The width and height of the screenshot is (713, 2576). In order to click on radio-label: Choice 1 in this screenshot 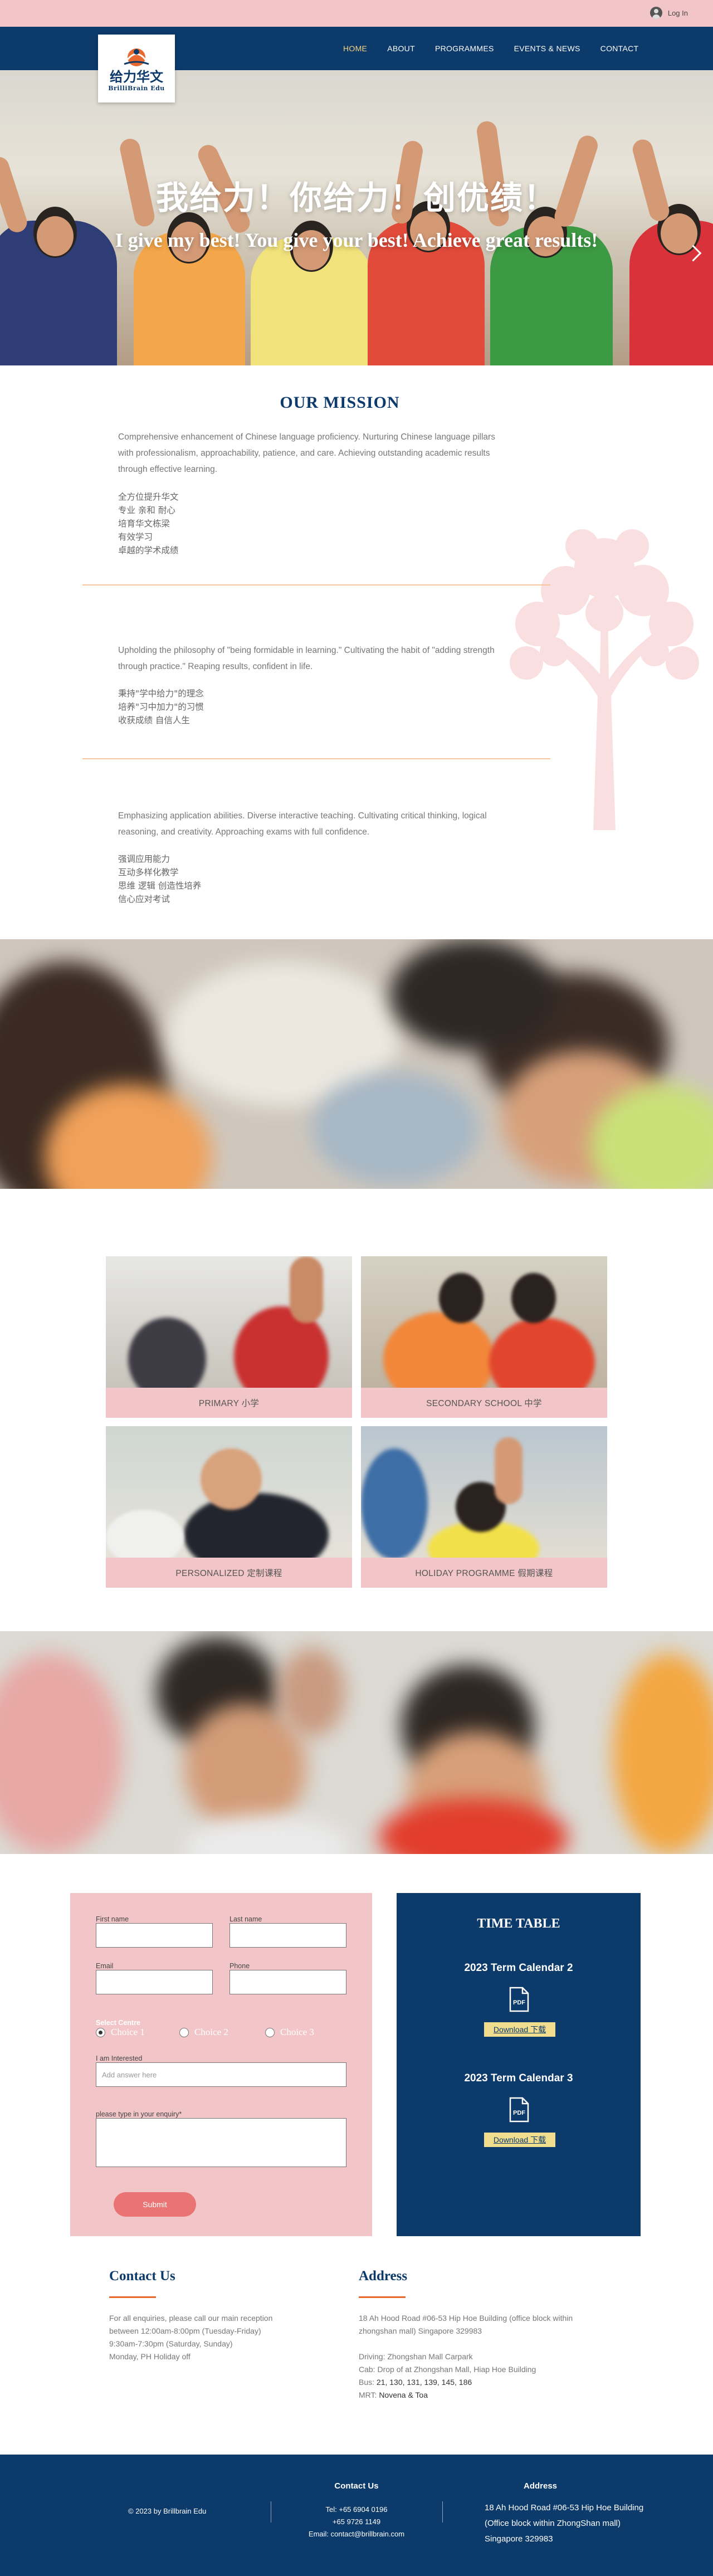, I will do `click(128, 2032)`.